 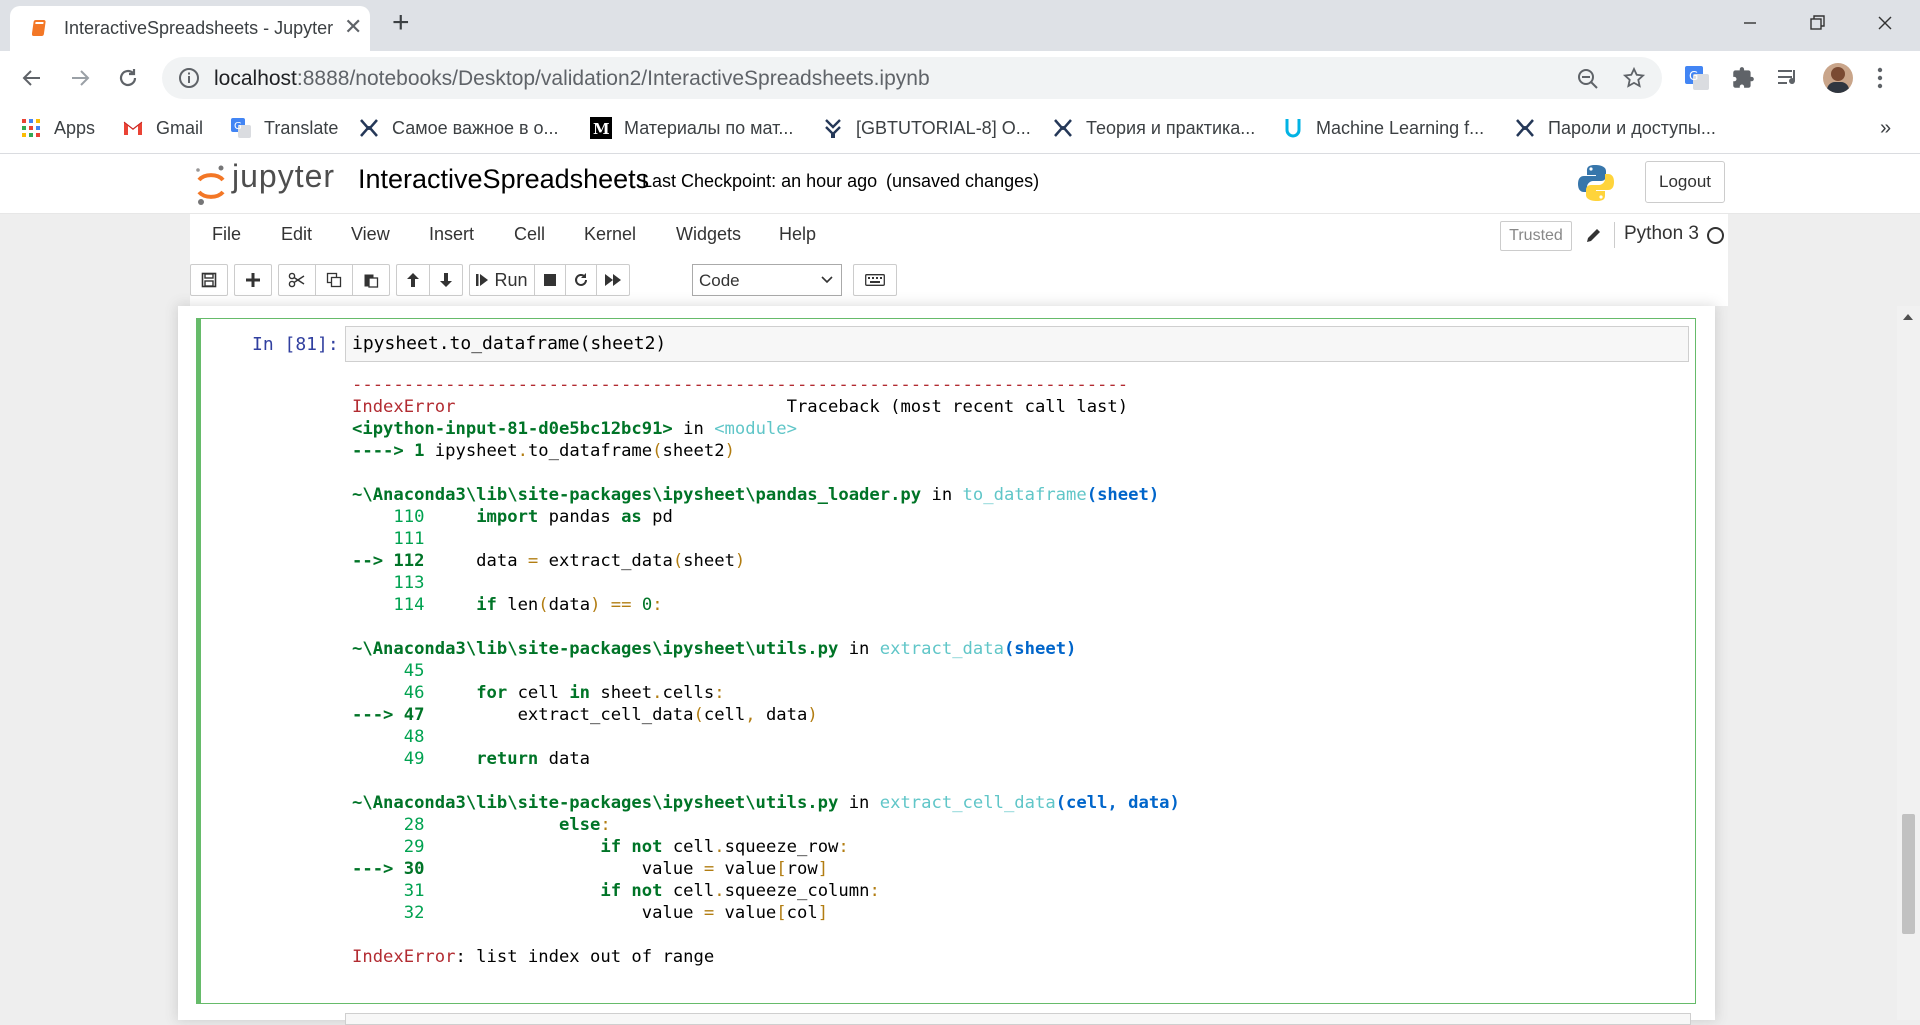 I want to click on menu-help: Help, so click(x=797, y=234).